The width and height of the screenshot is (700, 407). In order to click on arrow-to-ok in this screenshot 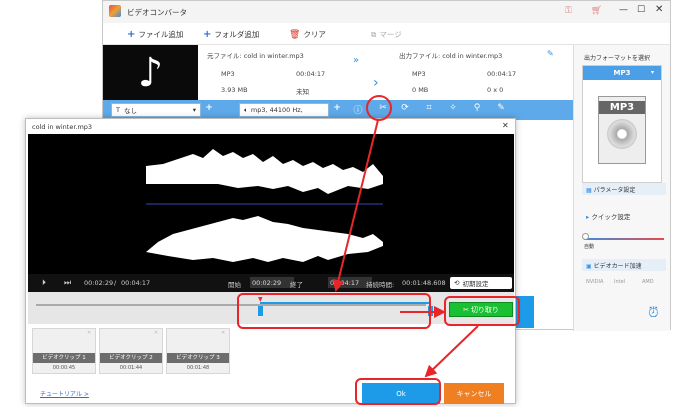, I will do `click(451, 351)`.